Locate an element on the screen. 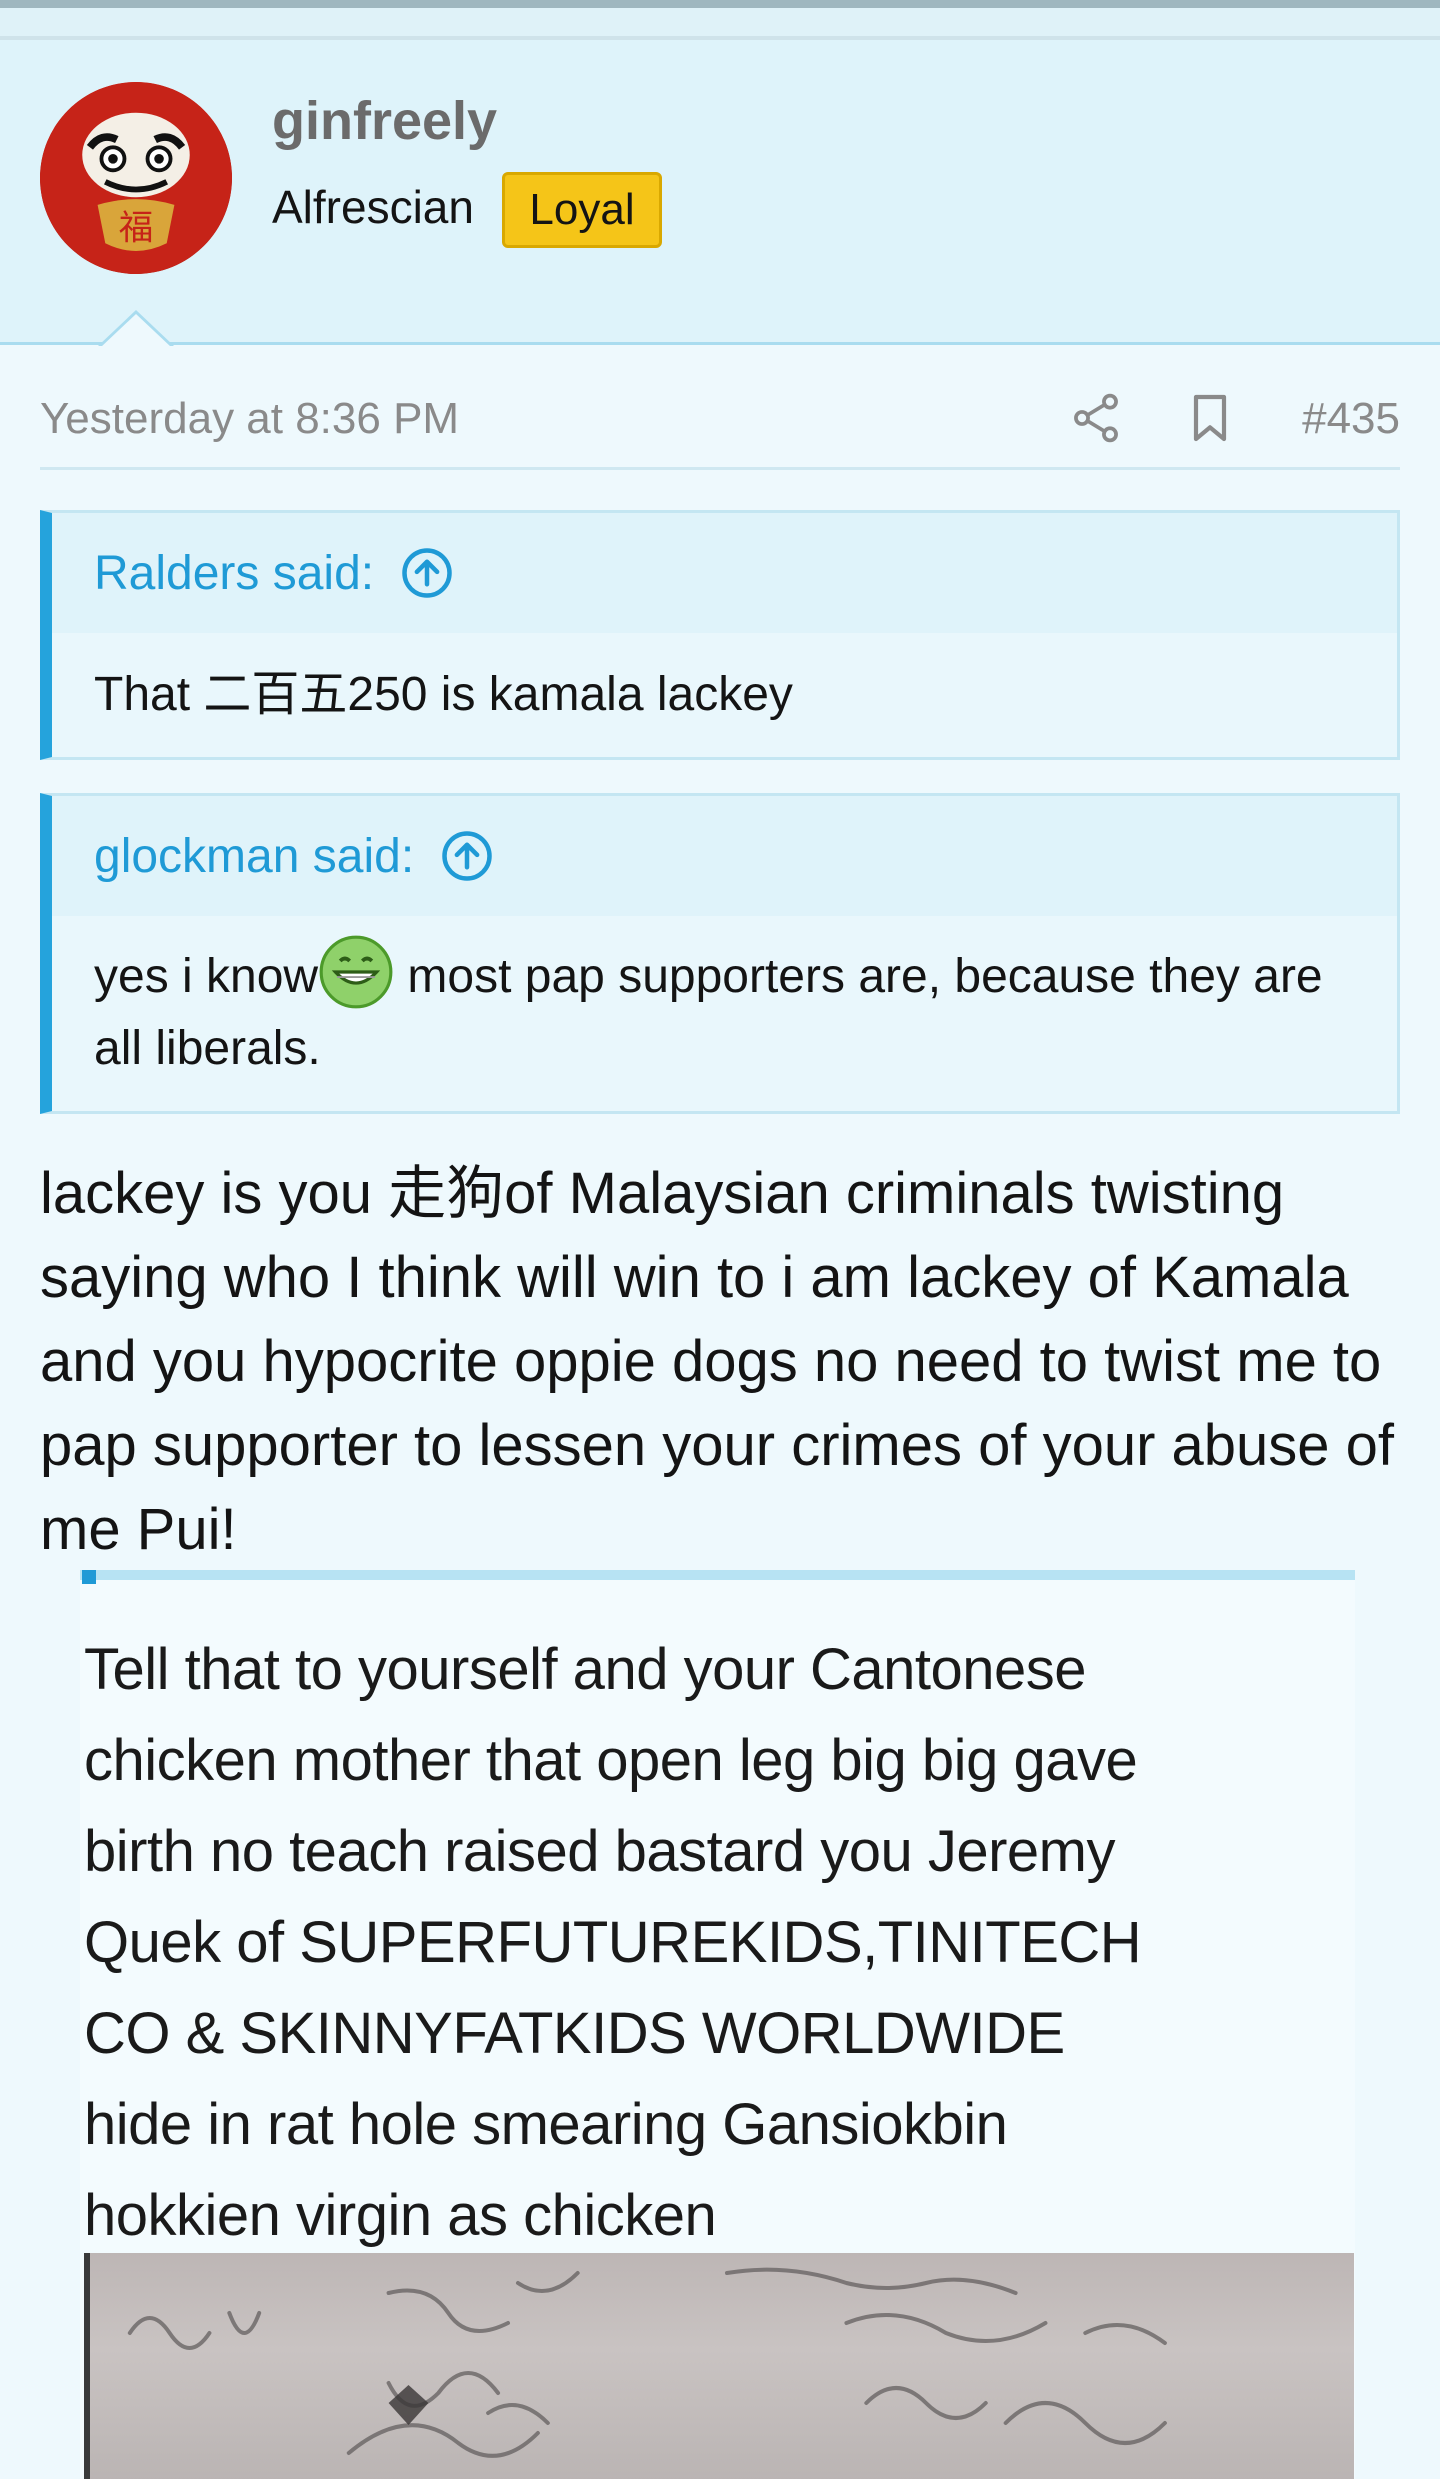 The image size is (1440, 2479). post-meta-bar: Yesterday at 8:36 PM #435 is located at coordinates (720, 424).